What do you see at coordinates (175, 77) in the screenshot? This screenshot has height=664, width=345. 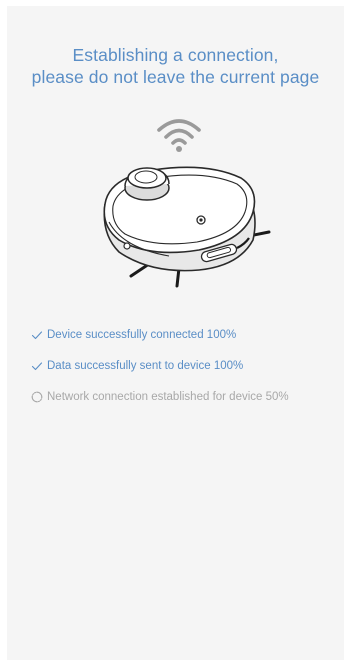 I see `title-line-2: please do not leave the current page` at bounding box center [175, 77].